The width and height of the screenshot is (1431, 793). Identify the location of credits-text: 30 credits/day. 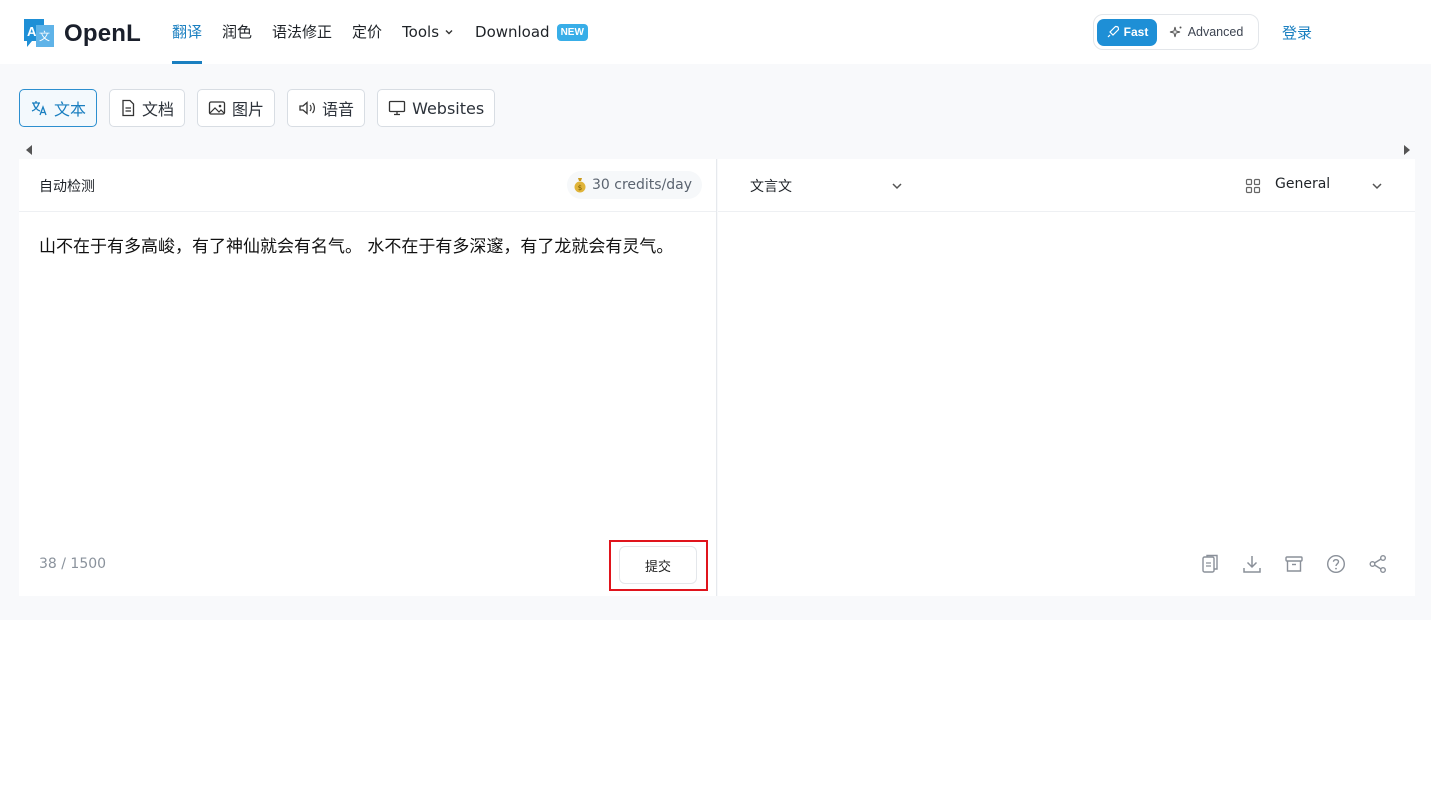
(642, 185).